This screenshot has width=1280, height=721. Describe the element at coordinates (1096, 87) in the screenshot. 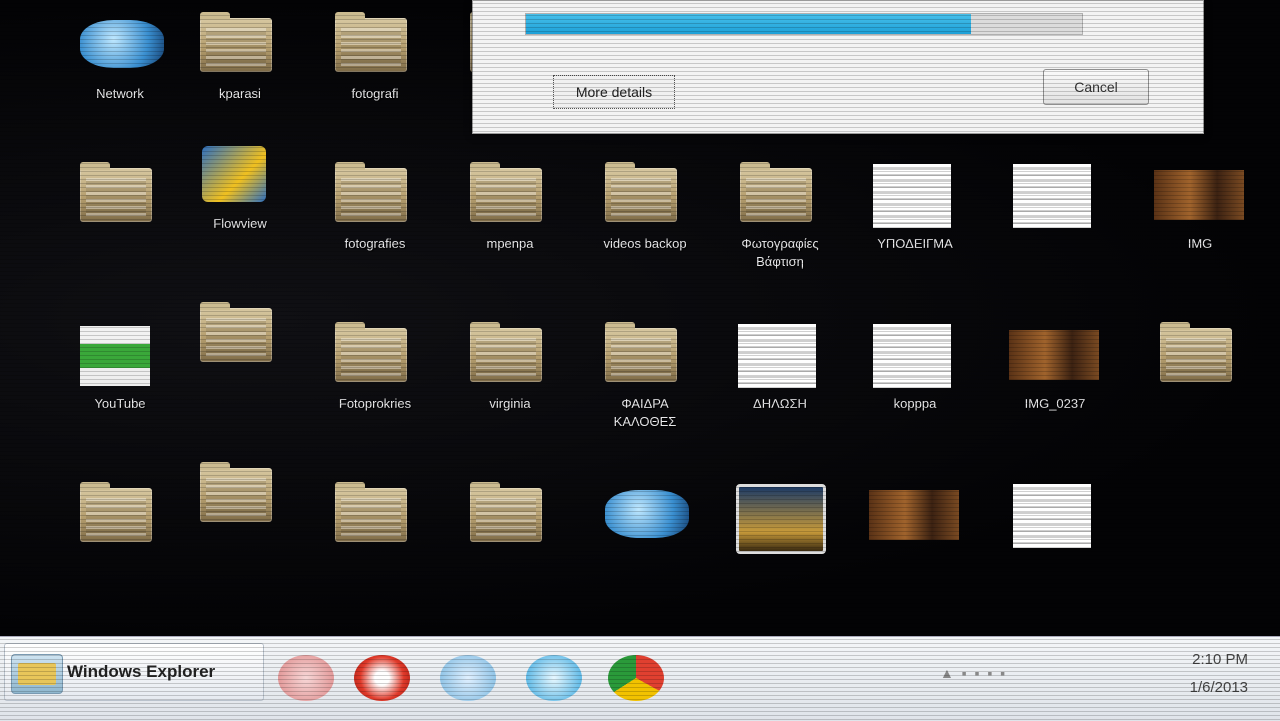

I see `cancel-button: Cancel` at that location.